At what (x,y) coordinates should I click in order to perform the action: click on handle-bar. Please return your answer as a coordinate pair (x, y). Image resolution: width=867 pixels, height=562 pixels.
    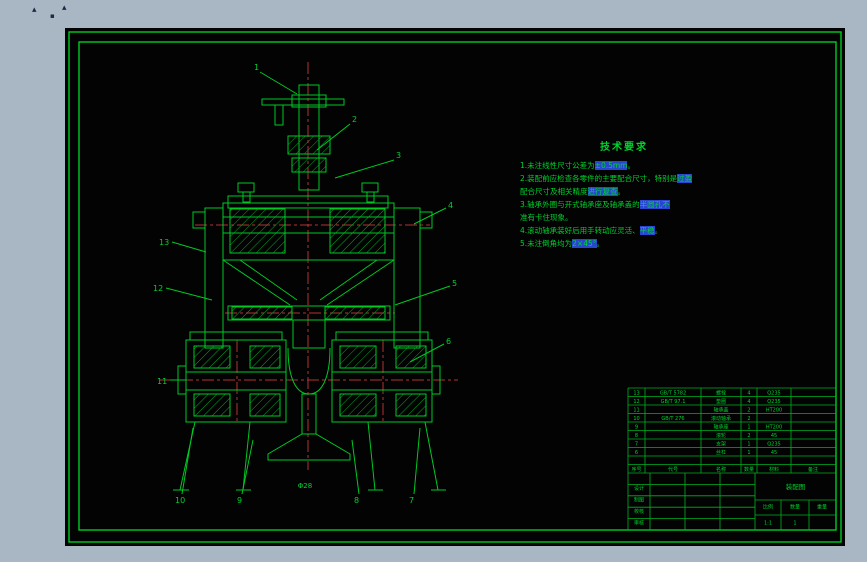
    Looking at the image, I should click on (303, 102).